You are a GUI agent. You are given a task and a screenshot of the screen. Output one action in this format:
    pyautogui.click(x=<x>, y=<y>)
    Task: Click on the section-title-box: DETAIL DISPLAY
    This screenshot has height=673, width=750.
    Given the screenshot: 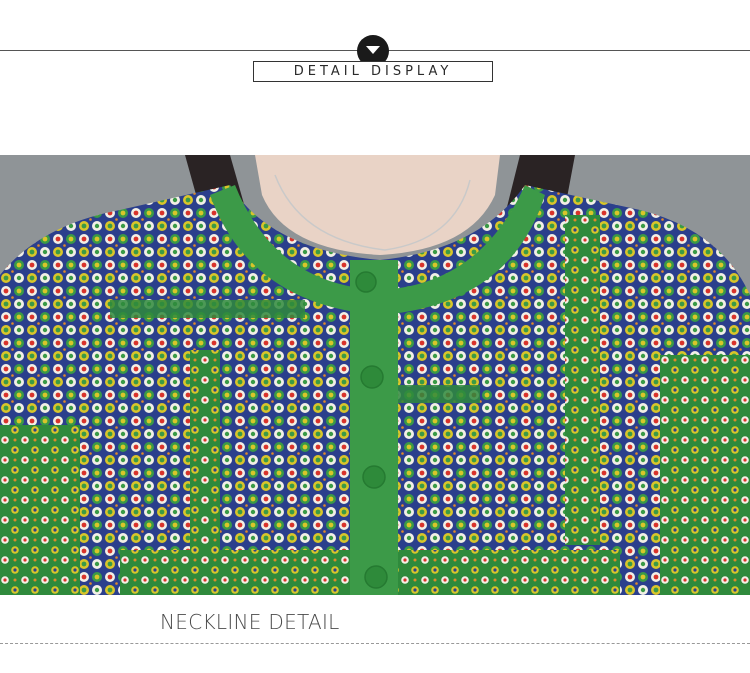 What is the action you would take?
    pyautogui.click(x=373, y=71)
    